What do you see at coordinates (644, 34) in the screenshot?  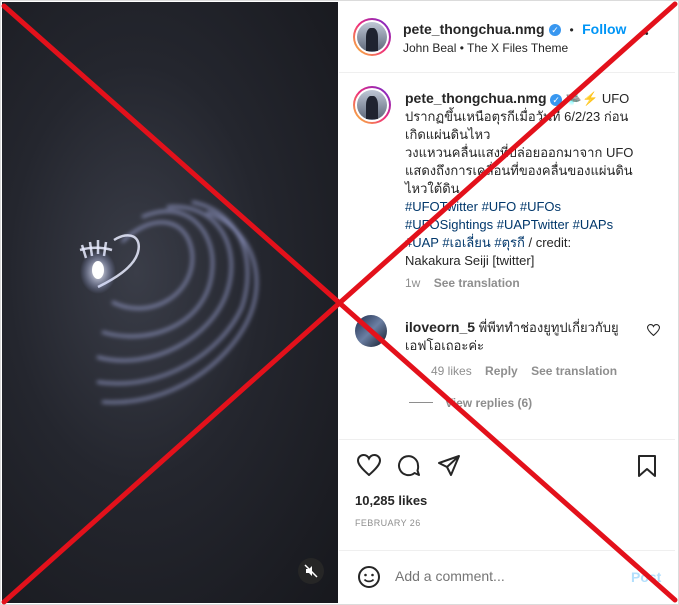 I see `more-options-icon: •••` at bounding box center [644, 34].